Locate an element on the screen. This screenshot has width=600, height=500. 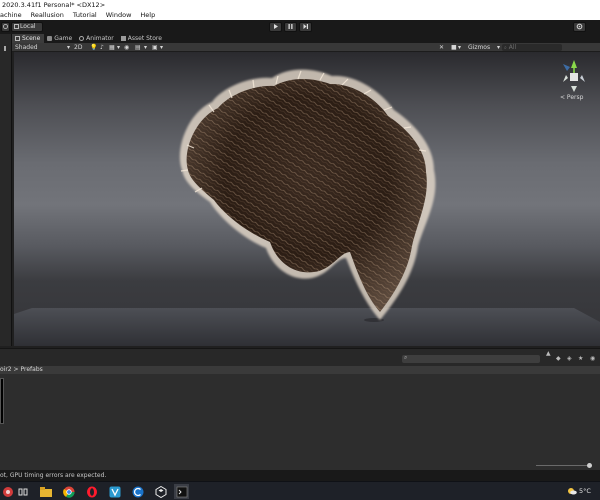
gizmos-dropdown: Gizmos ▾ is located at coordinates (484, 47).